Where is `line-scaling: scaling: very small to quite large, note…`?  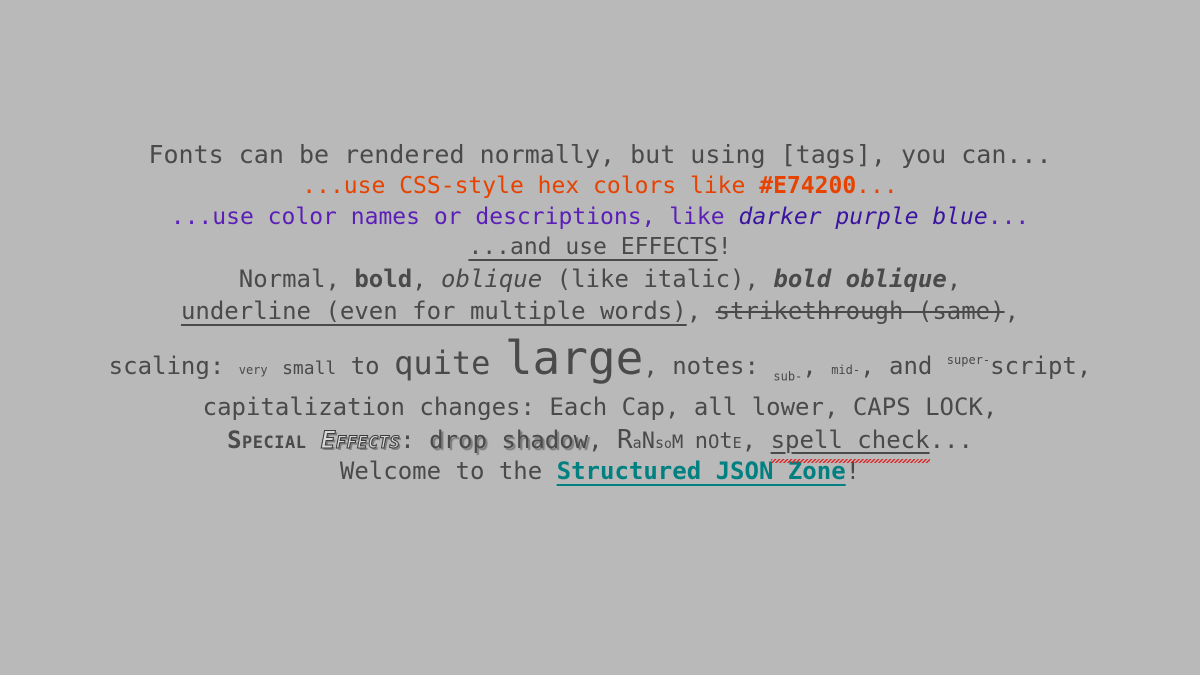 line-scaling: scaling: very small to quite large, note… is located at coordinates (600, 359).